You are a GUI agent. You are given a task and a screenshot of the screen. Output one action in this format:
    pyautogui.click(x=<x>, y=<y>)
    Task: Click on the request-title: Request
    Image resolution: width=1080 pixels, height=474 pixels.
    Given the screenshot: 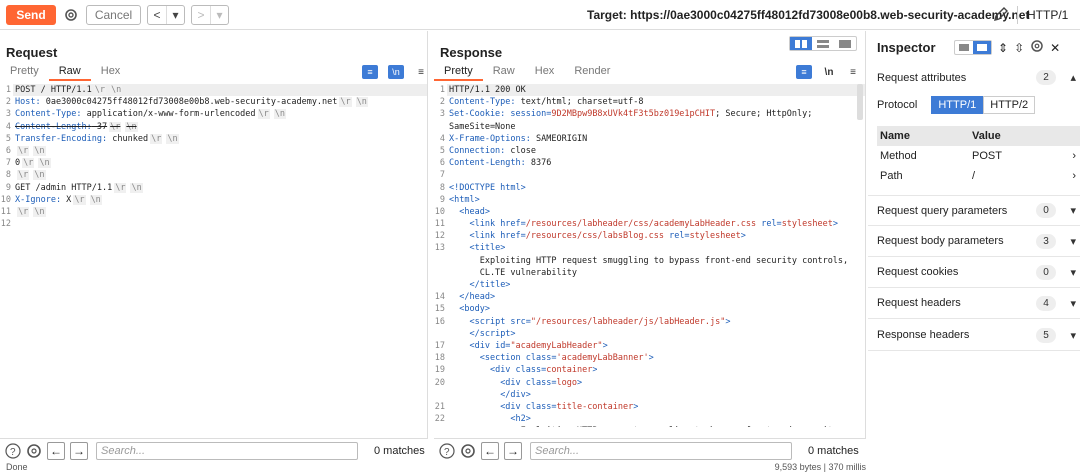 What is the action you would take?
    pyautogui.click(x=32, y=52)
    